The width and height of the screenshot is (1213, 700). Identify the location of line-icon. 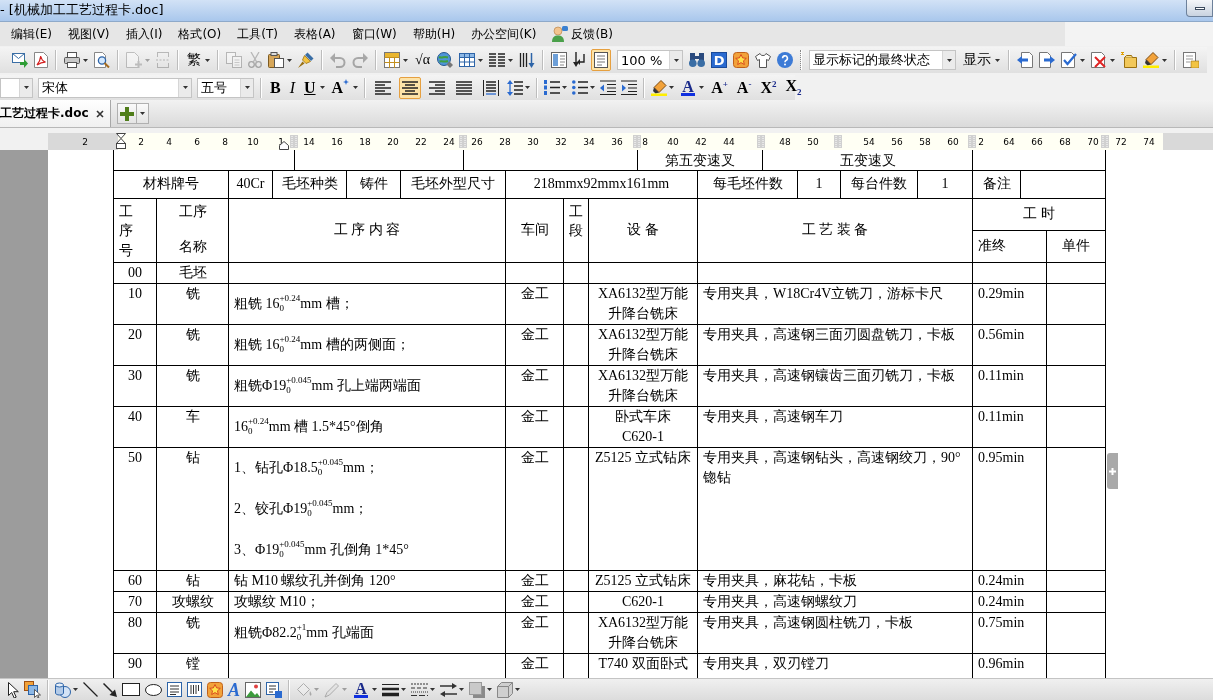
(90, 689).